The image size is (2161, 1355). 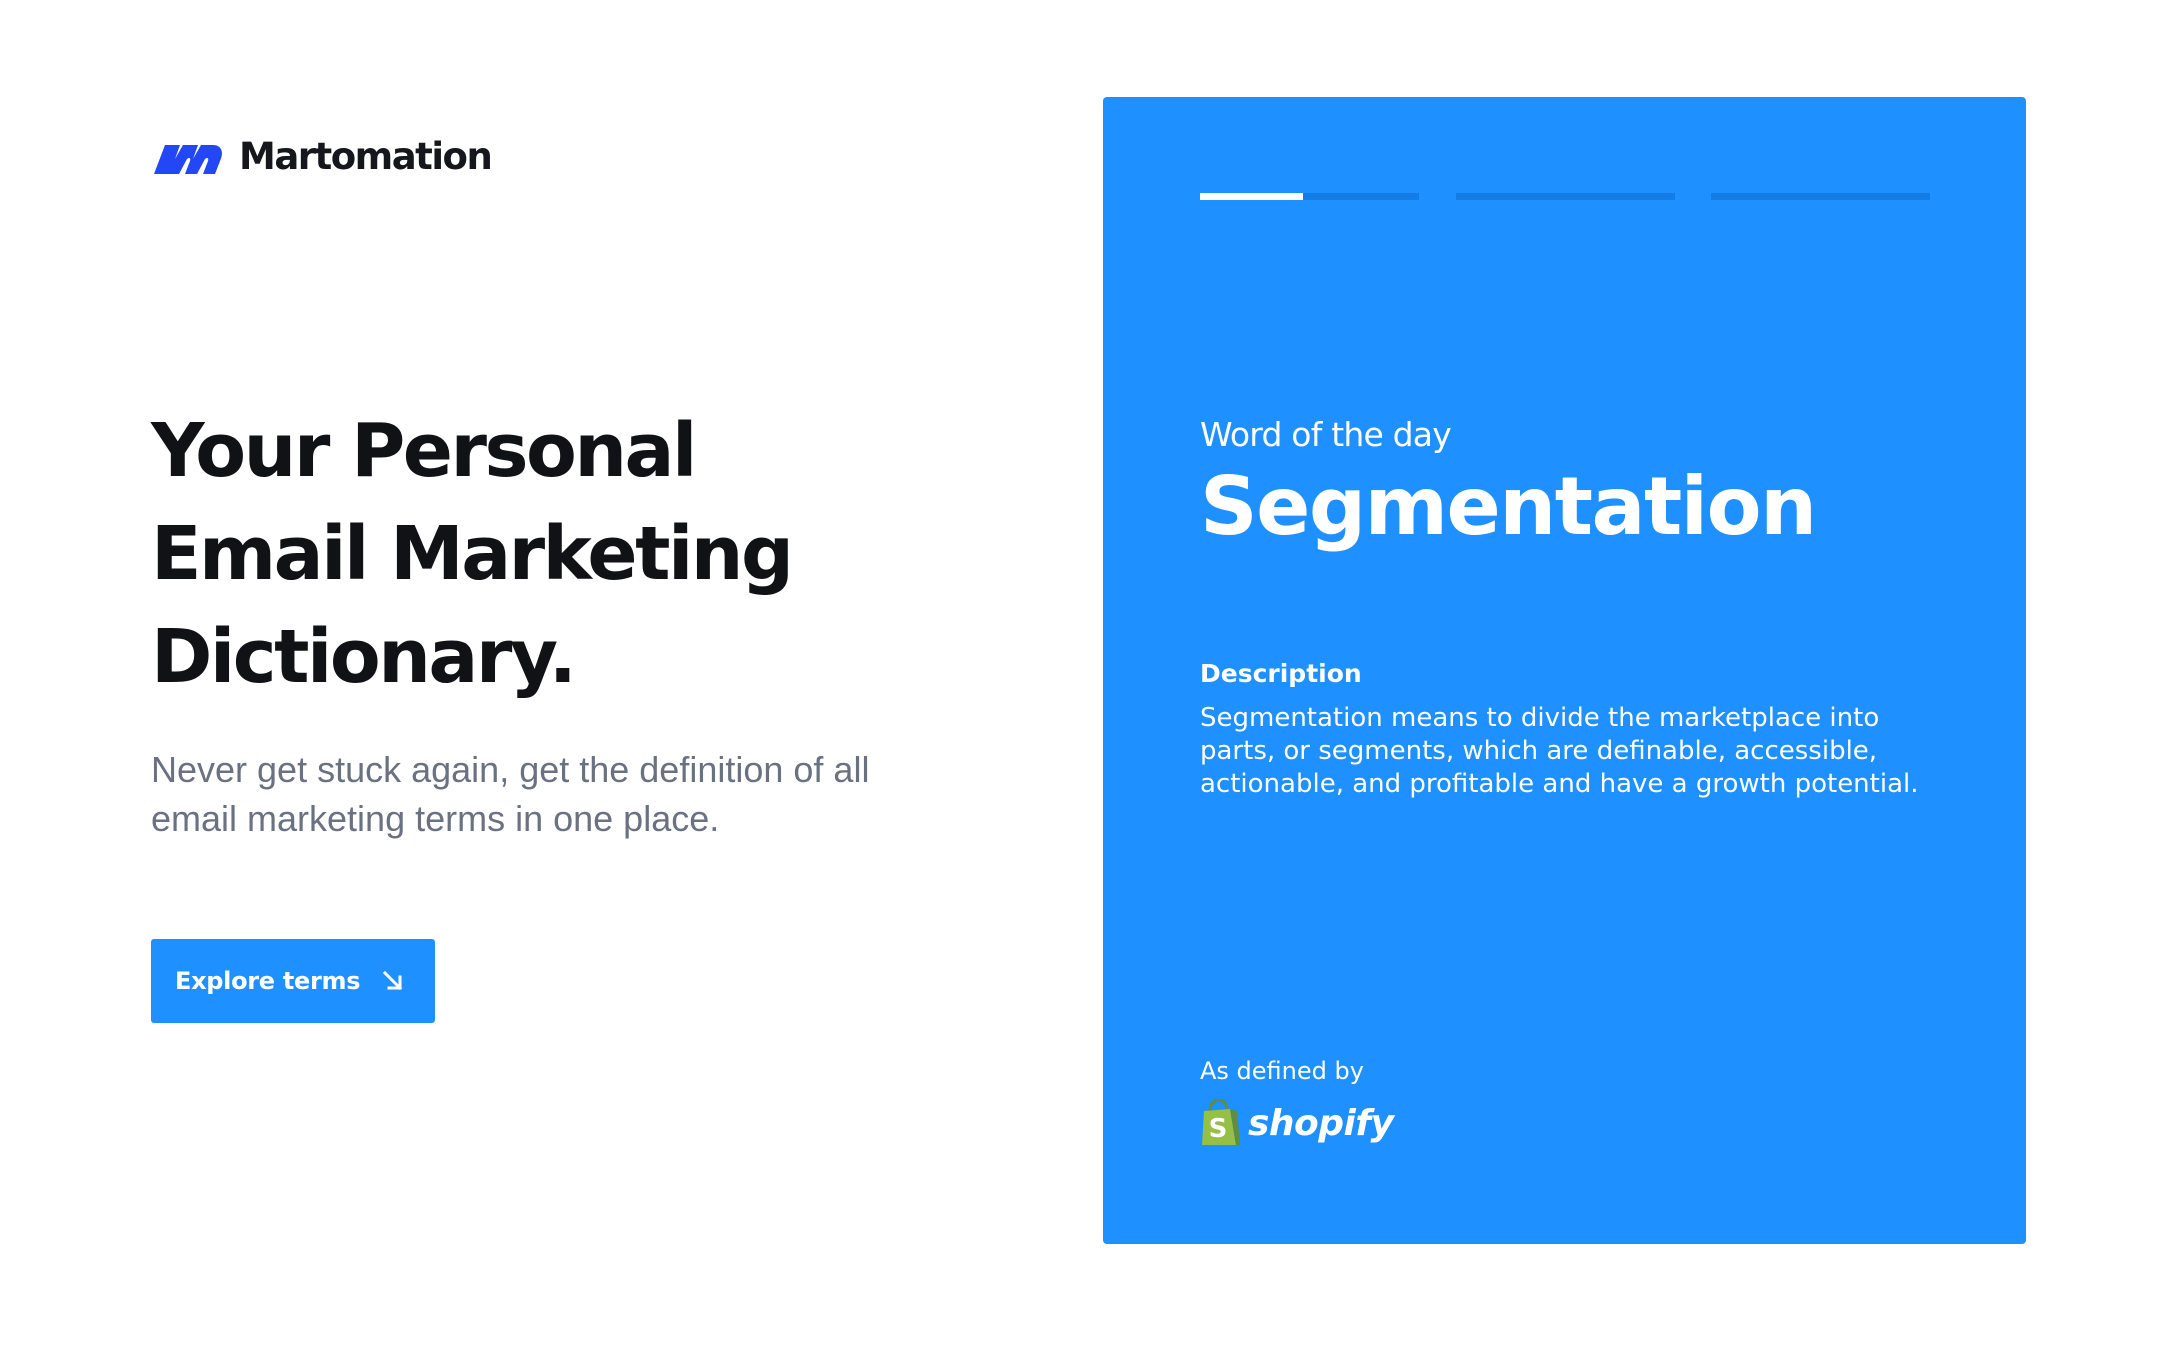 I want to click on progress-fill, so click(x=1251, y=196).